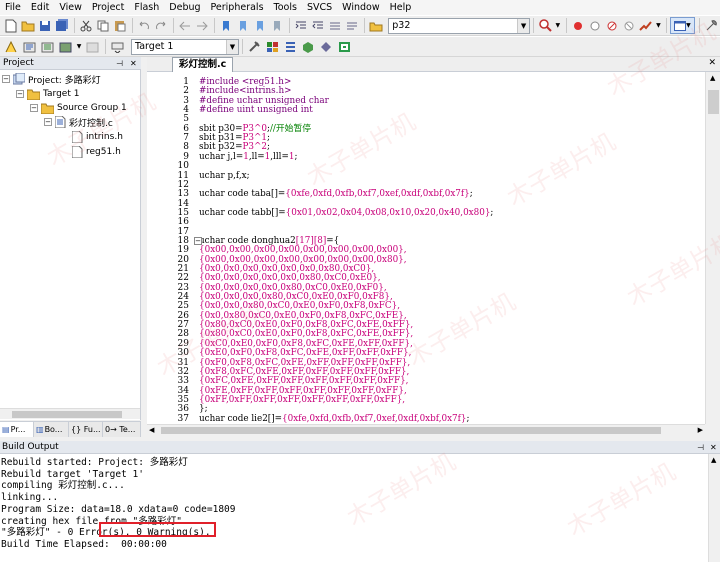 This screenshot has width=720, height=562. I want to click on code-line: #define uint unsigned int, so click(256, 110).